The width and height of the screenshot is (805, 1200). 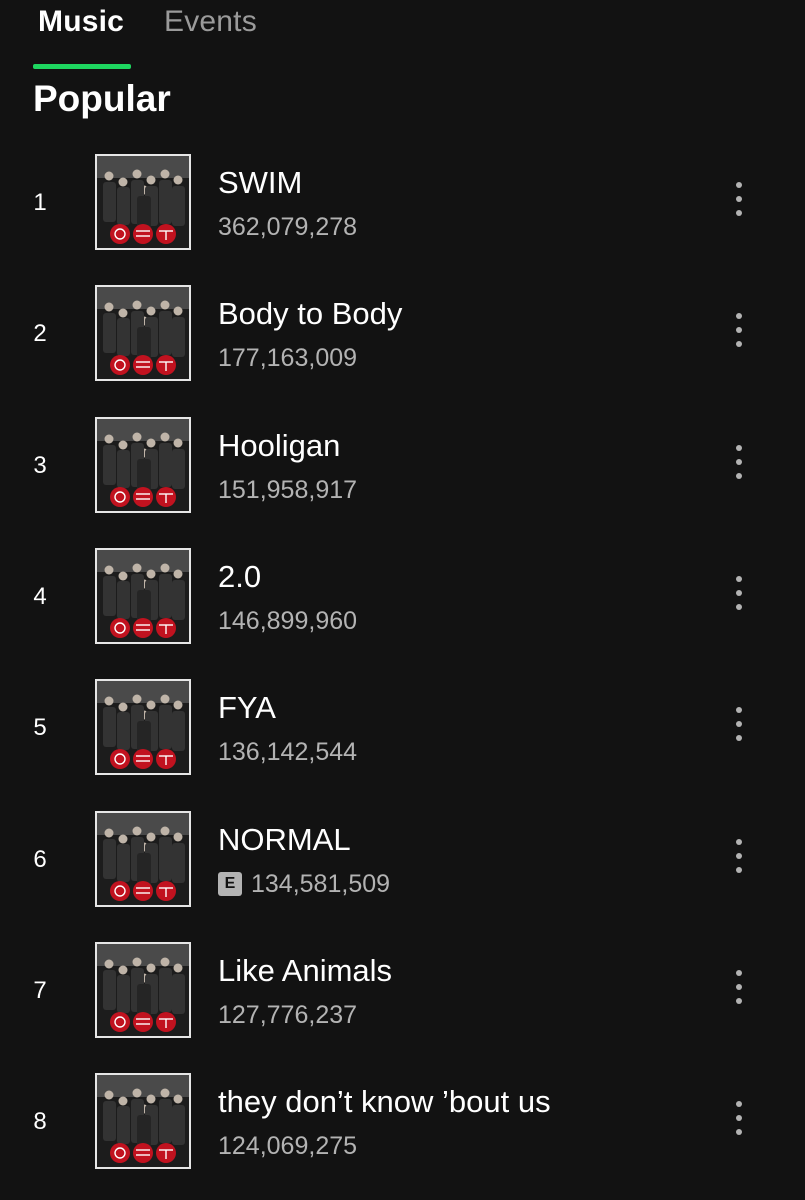 What do you see at coordinates (402, 860) in the screenshot?
I see `track-row: 6 NORMAL E 134,581,509` at bounding box center [402, 860].